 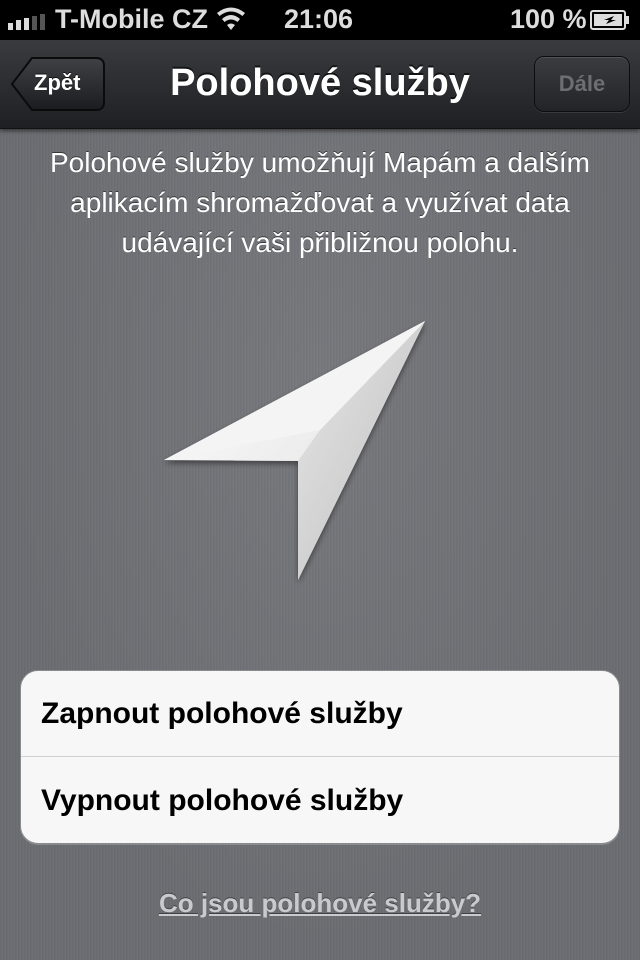 I want to click on carrier-name: T-Mobile CZ, so click(x=131, y=19).